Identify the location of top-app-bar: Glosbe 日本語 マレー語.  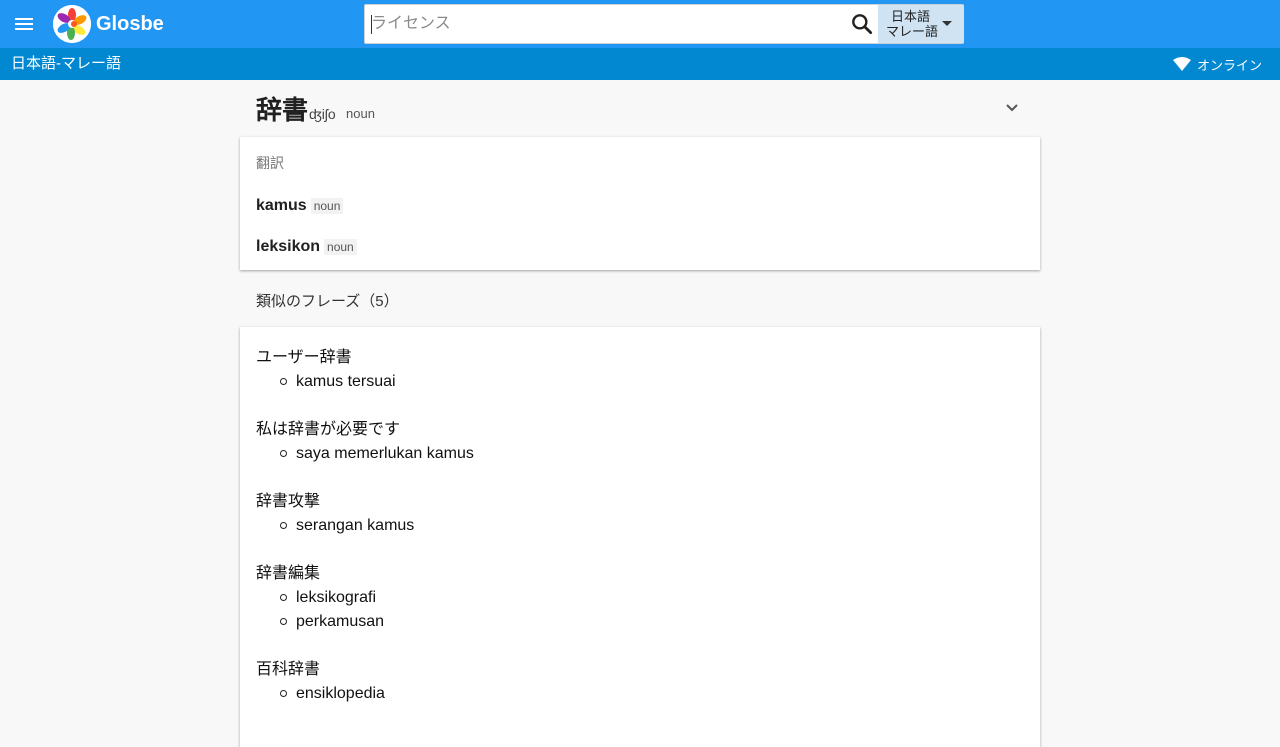
(640, 24).